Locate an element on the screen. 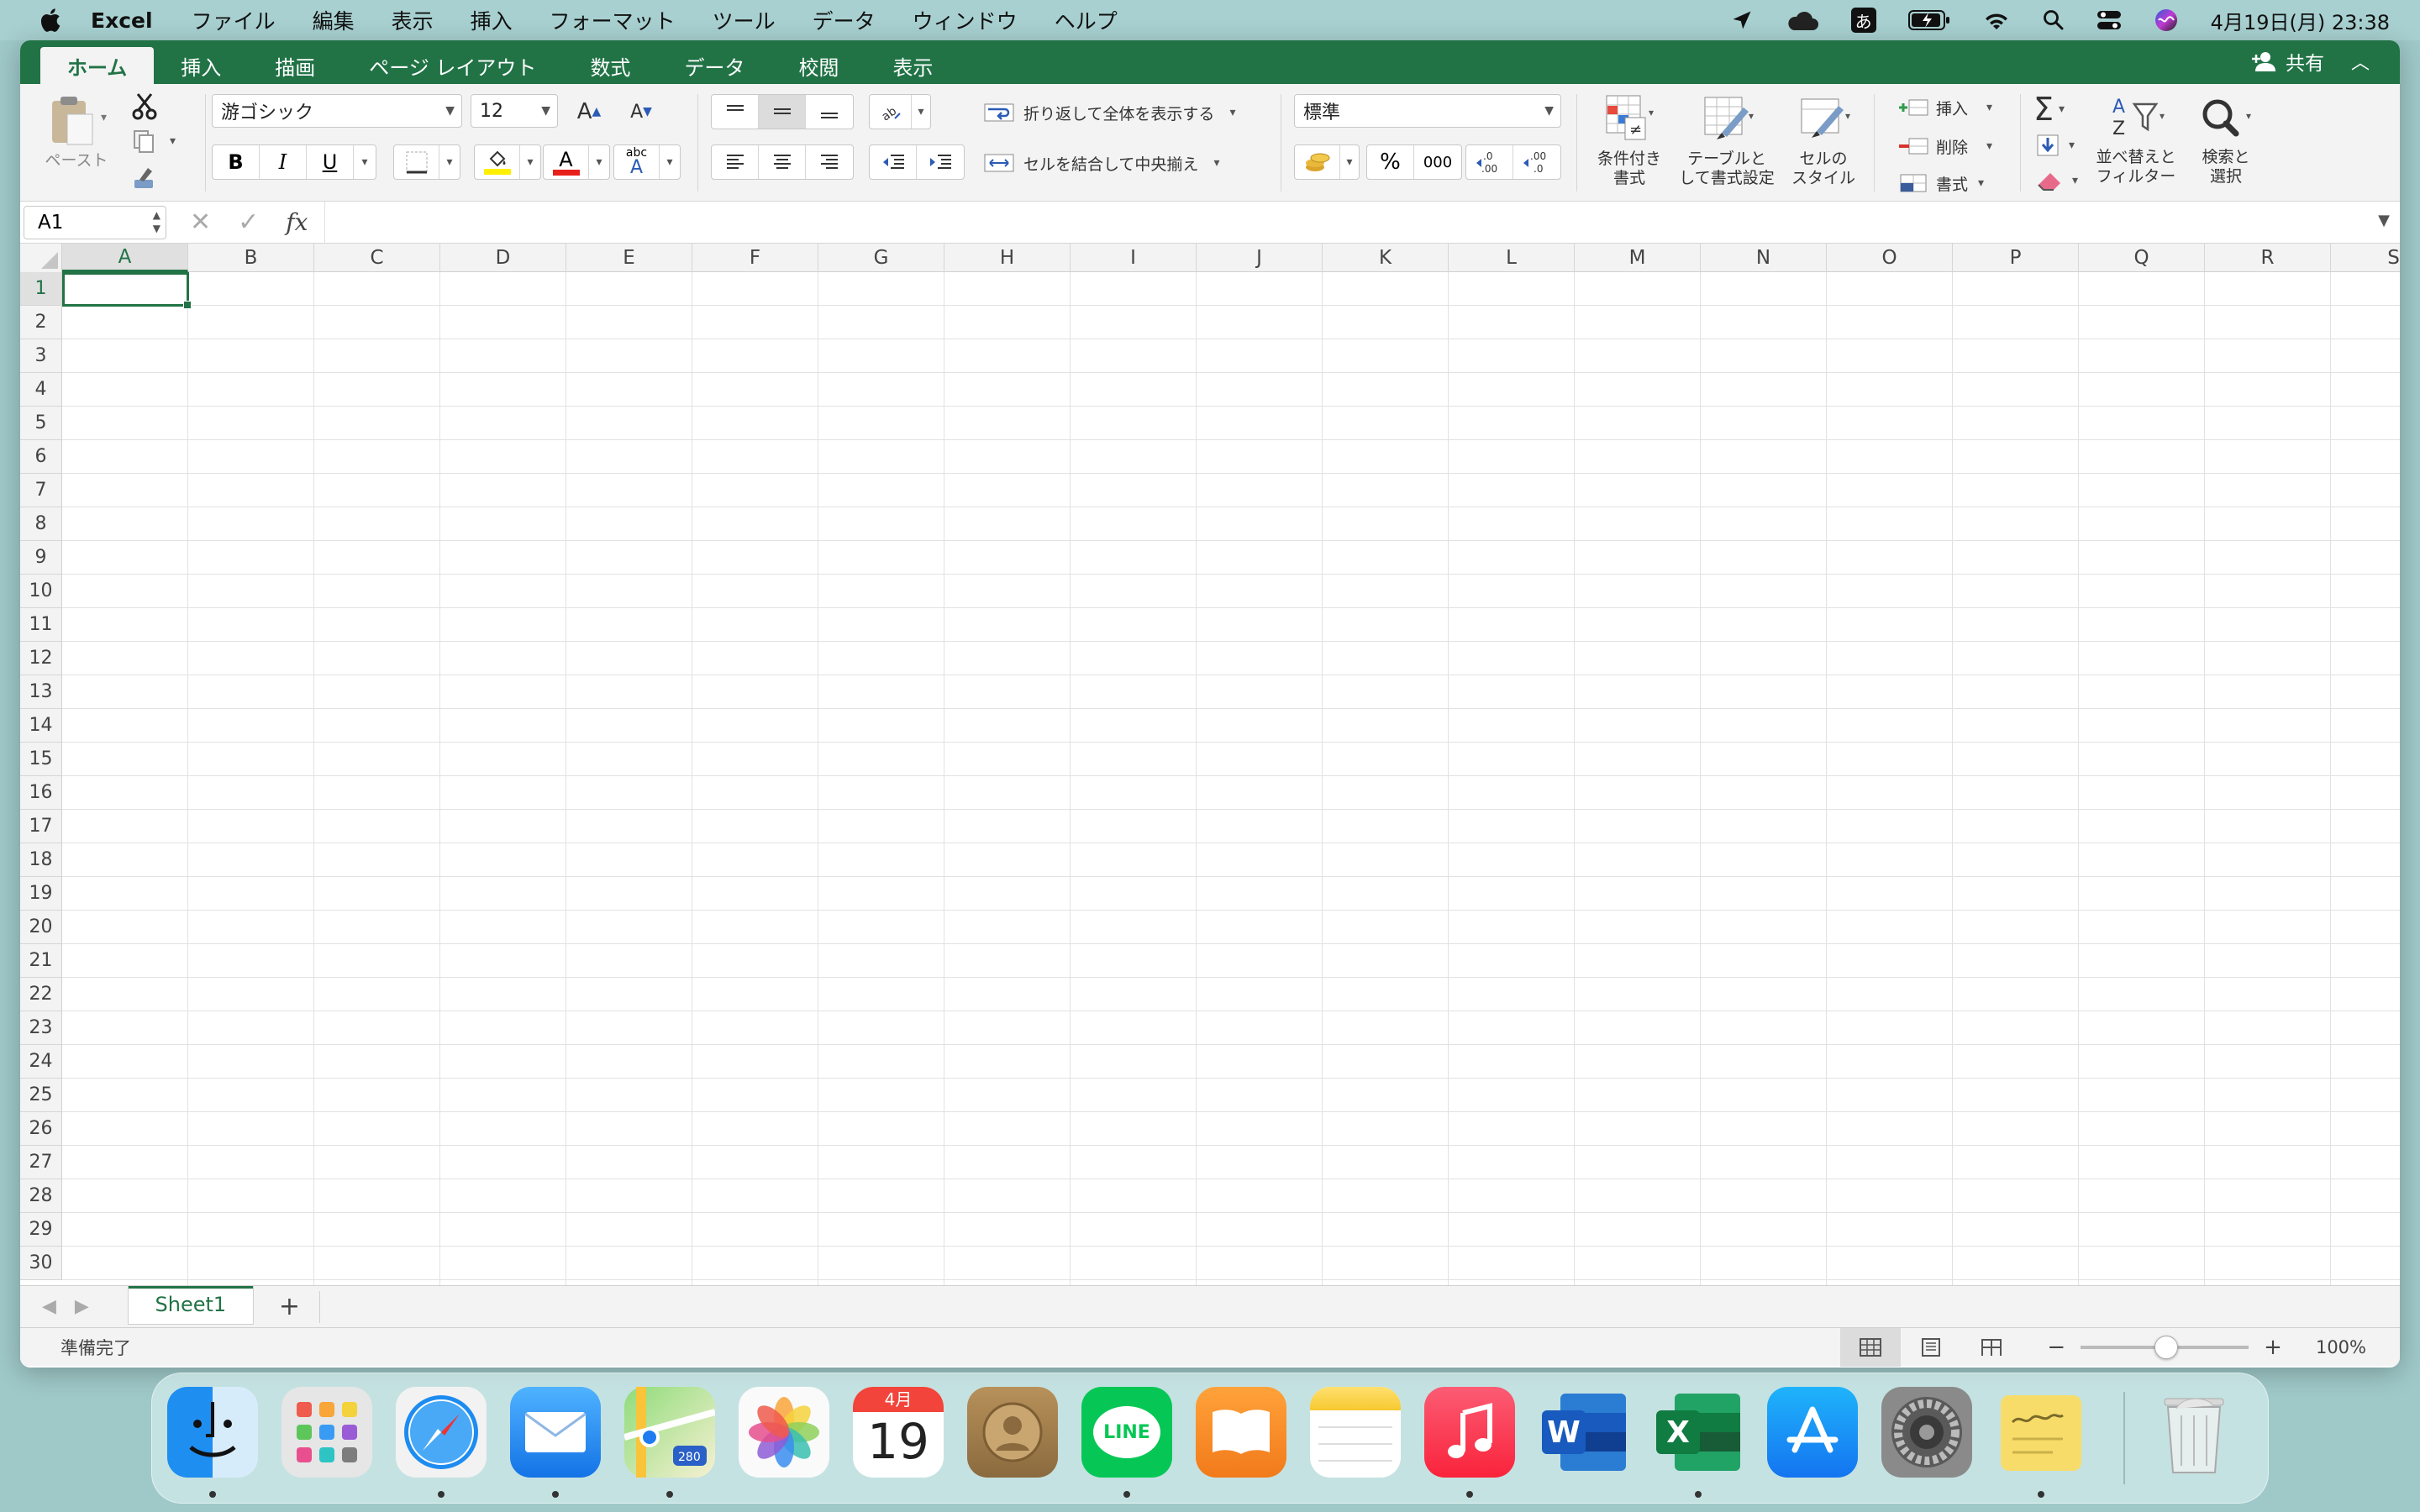 The width and height of the screenshot is (2420, 1512). row-header: 10 is located at coordinates (41, 591).